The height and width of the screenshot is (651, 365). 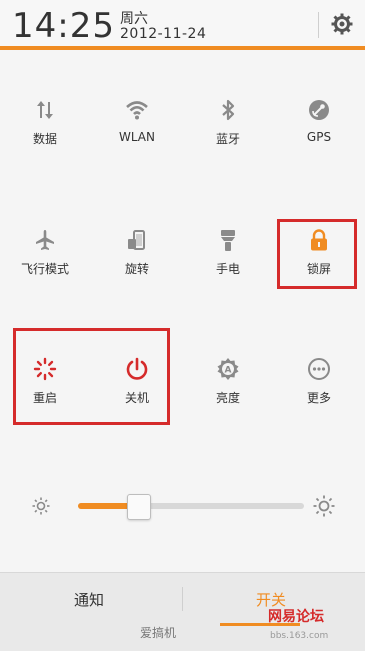 I want to click on watermark-url: bbs.163.com, so click(x=299, y=636).